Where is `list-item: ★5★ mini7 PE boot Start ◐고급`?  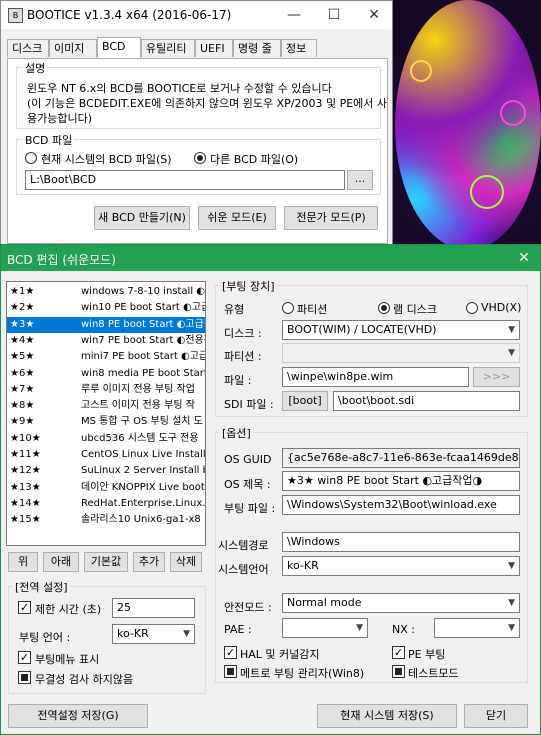 list-item: ★5★ mini7 PE boot Start ◐고급 is located at coordinates (106, 357).